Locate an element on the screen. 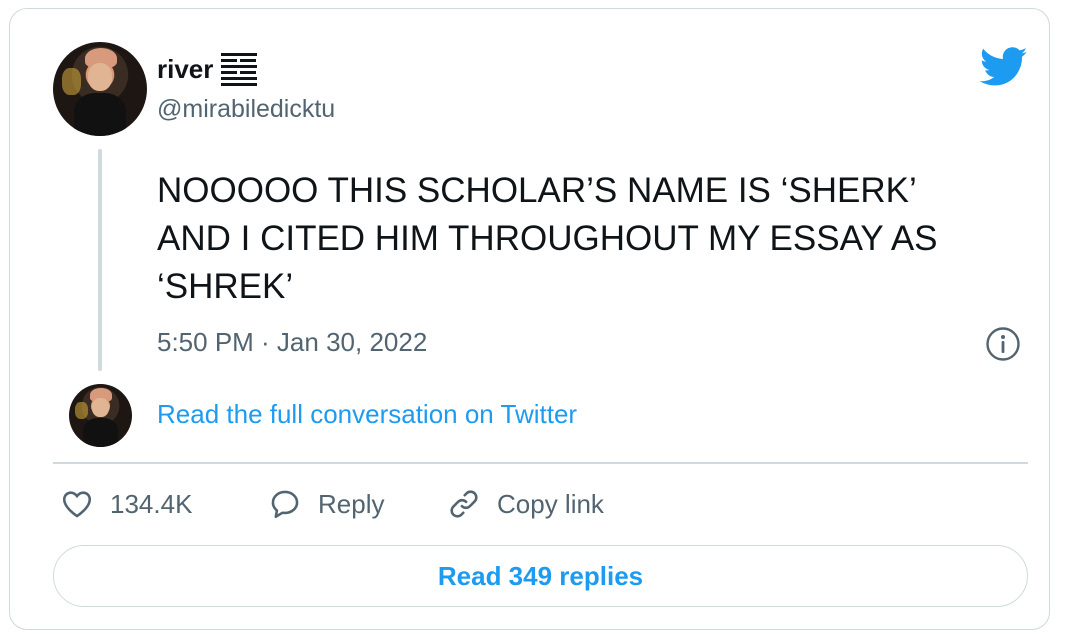 The height and width of the screenshot is (641, 1065). read-replies-button: Read 349 replies is located at coordinates (540, 576).